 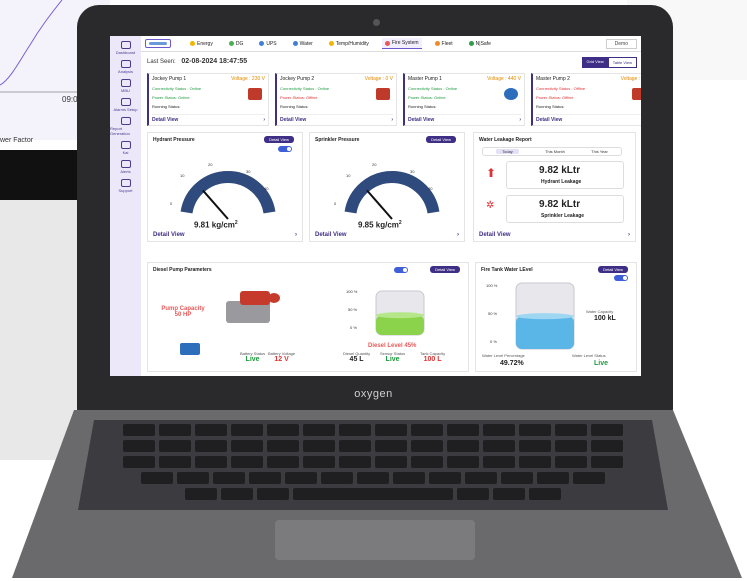 I want to click on support-icon, so click(x=125, y=183).